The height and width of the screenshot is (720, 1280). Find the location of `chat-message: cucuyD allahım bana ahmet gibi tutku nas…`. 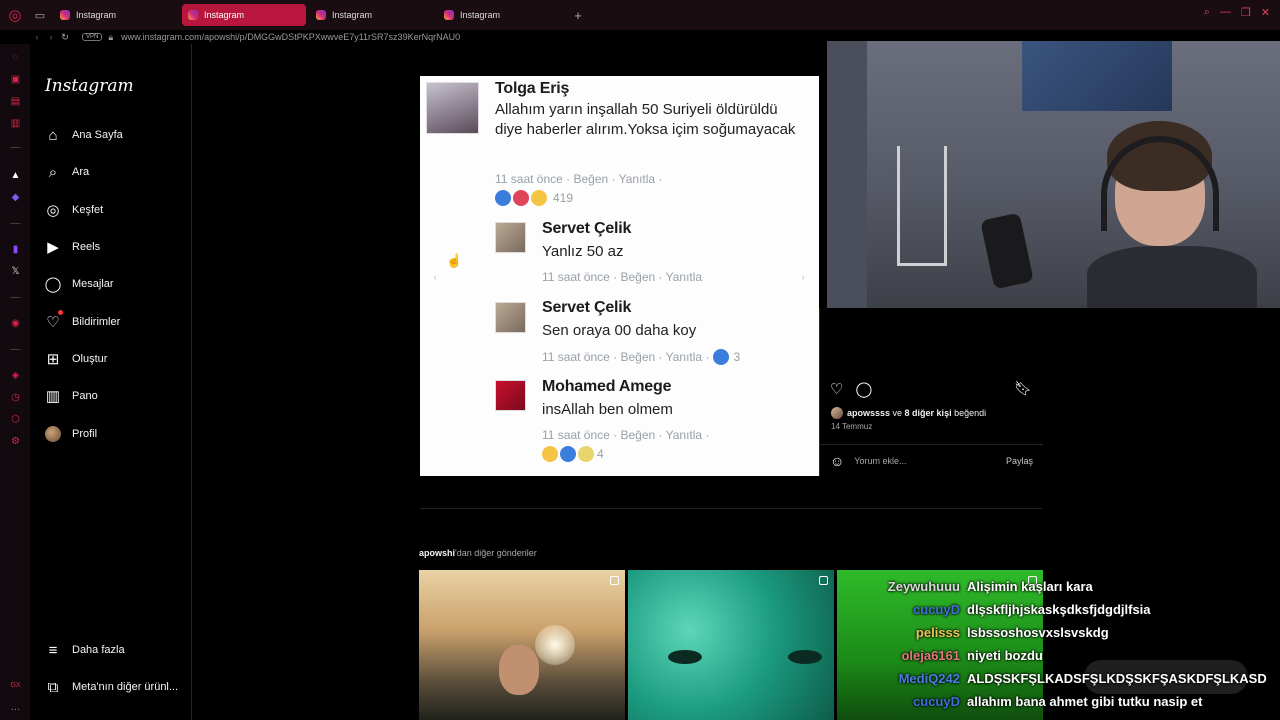

chat-message: cucuyD allahım bana ahmet gibi tutku nas… is located at coordinates (1021, 701).